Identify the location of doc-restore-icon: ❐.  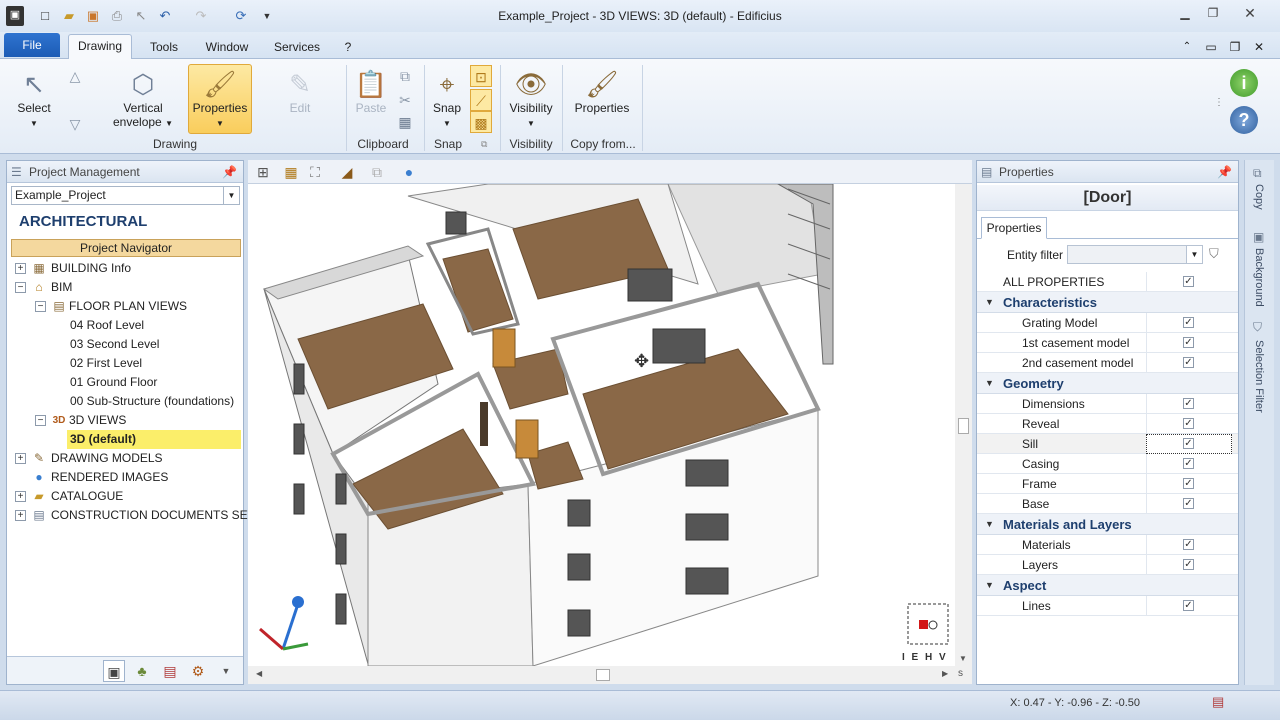
(1235, 47).